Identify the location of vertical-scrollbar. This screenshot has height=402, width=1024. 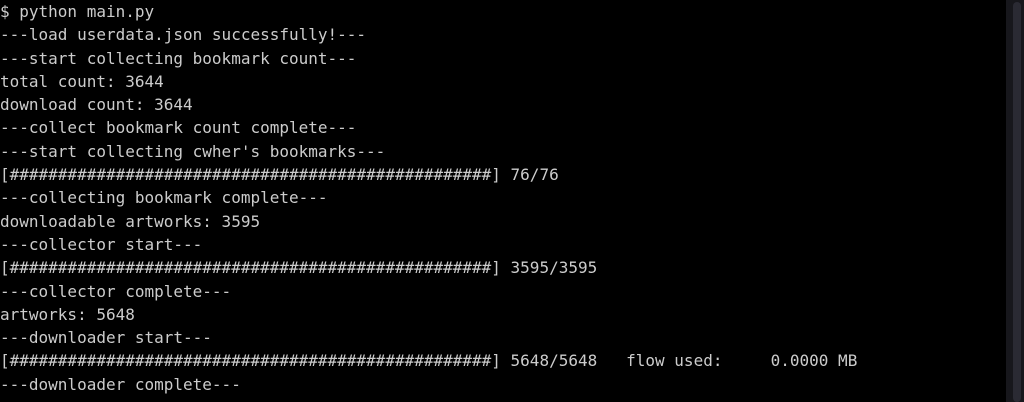
(1015, 201).